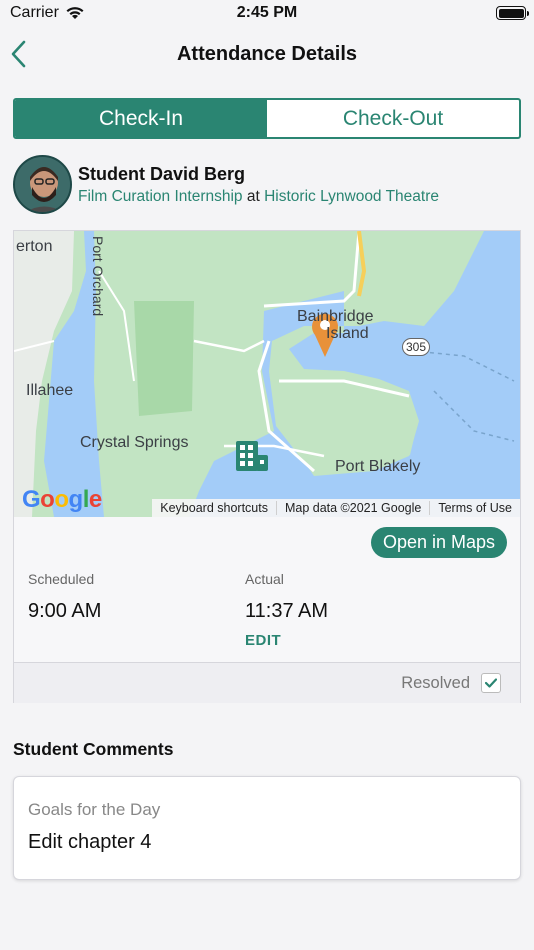 This screenshot has width=534, height=950. I want to click on map-label-erton: erton, so click(34, 246).